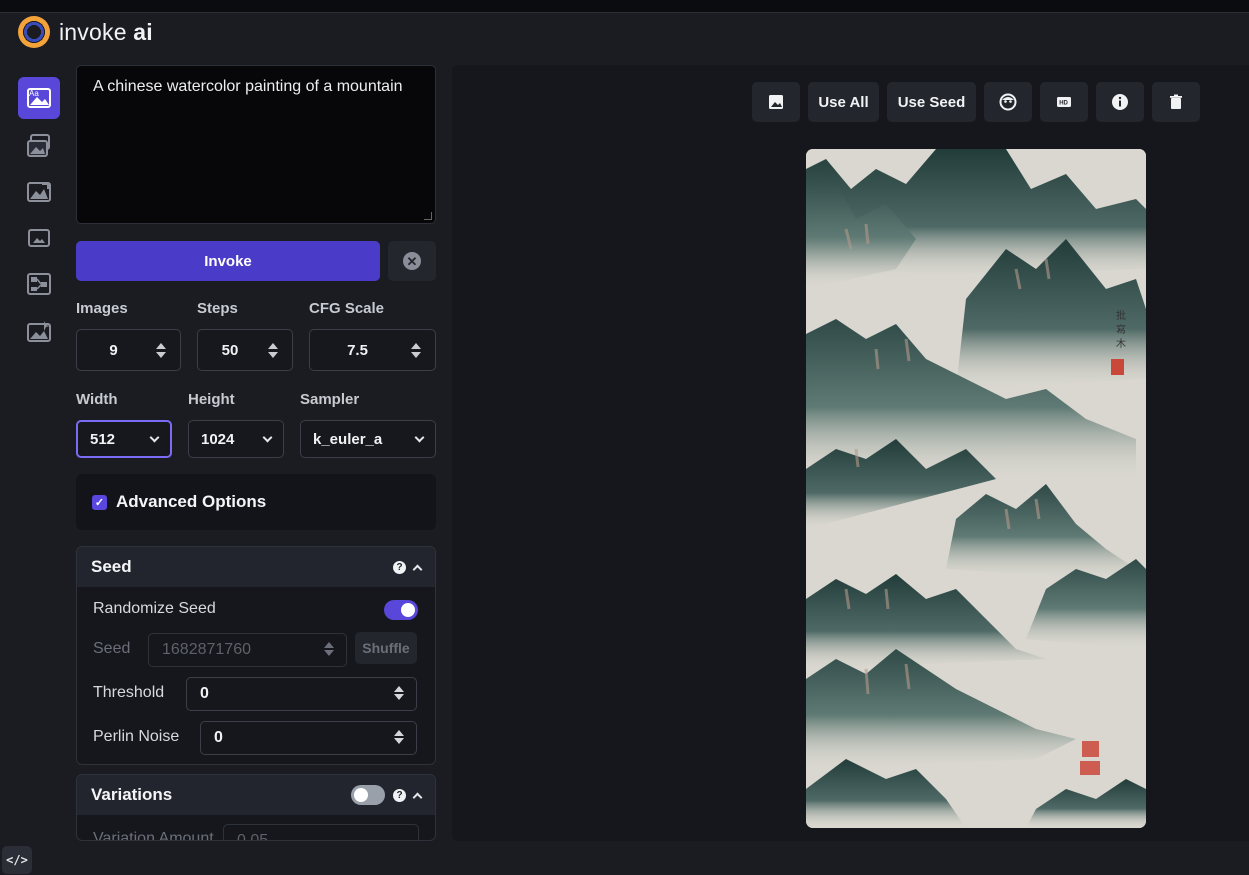 This screenshot has height=875, width=1249. I want to click on threshold-input: 0, so click(301, 694).